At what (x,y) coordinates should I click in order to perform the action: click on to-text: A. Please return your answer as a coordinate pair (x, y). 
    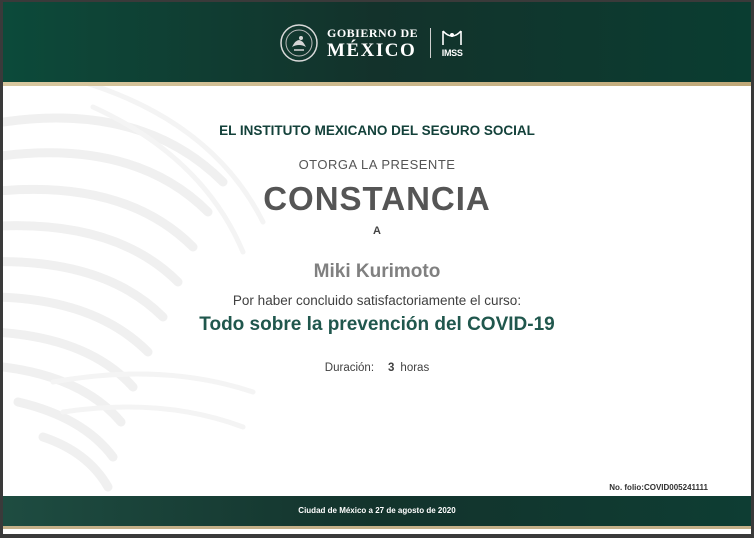
    Looking at the image, I should click on (377, 231).